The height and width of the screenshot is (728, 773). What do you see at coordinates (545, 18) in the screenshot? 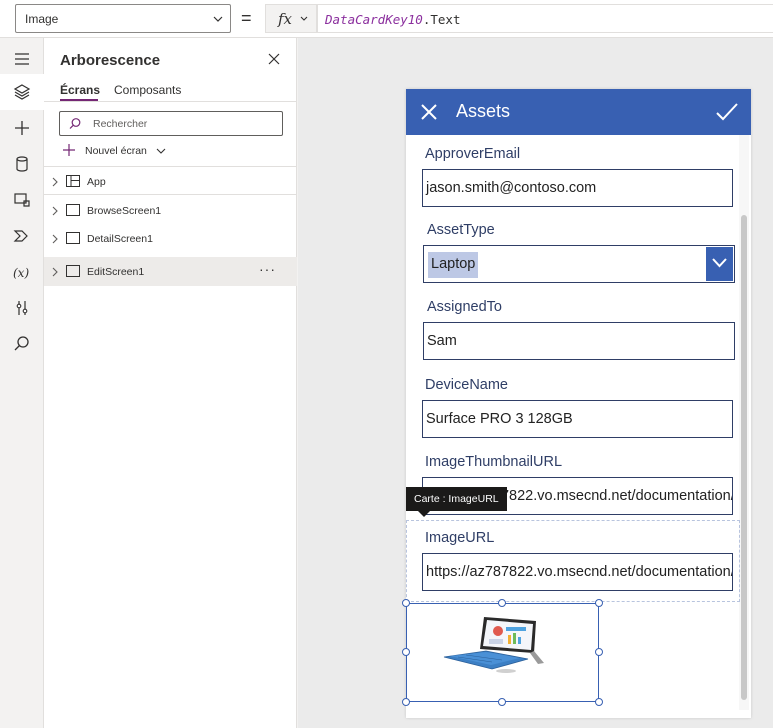
I see `formula-input: DataCardKey10.Text` at bounding box center [545, 18].